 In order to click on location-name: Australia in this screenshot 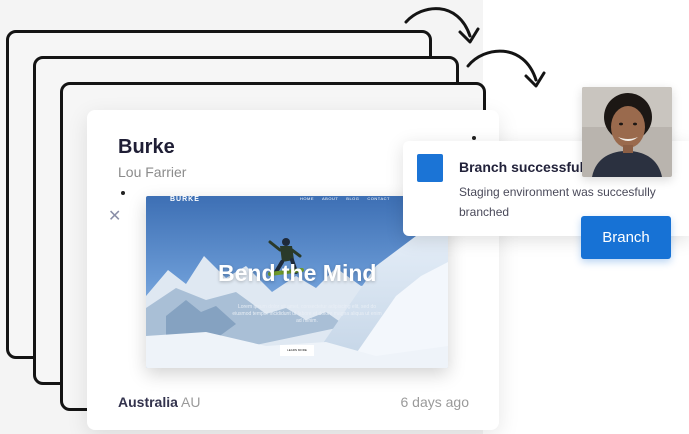, I will do `click(148, 402)`.